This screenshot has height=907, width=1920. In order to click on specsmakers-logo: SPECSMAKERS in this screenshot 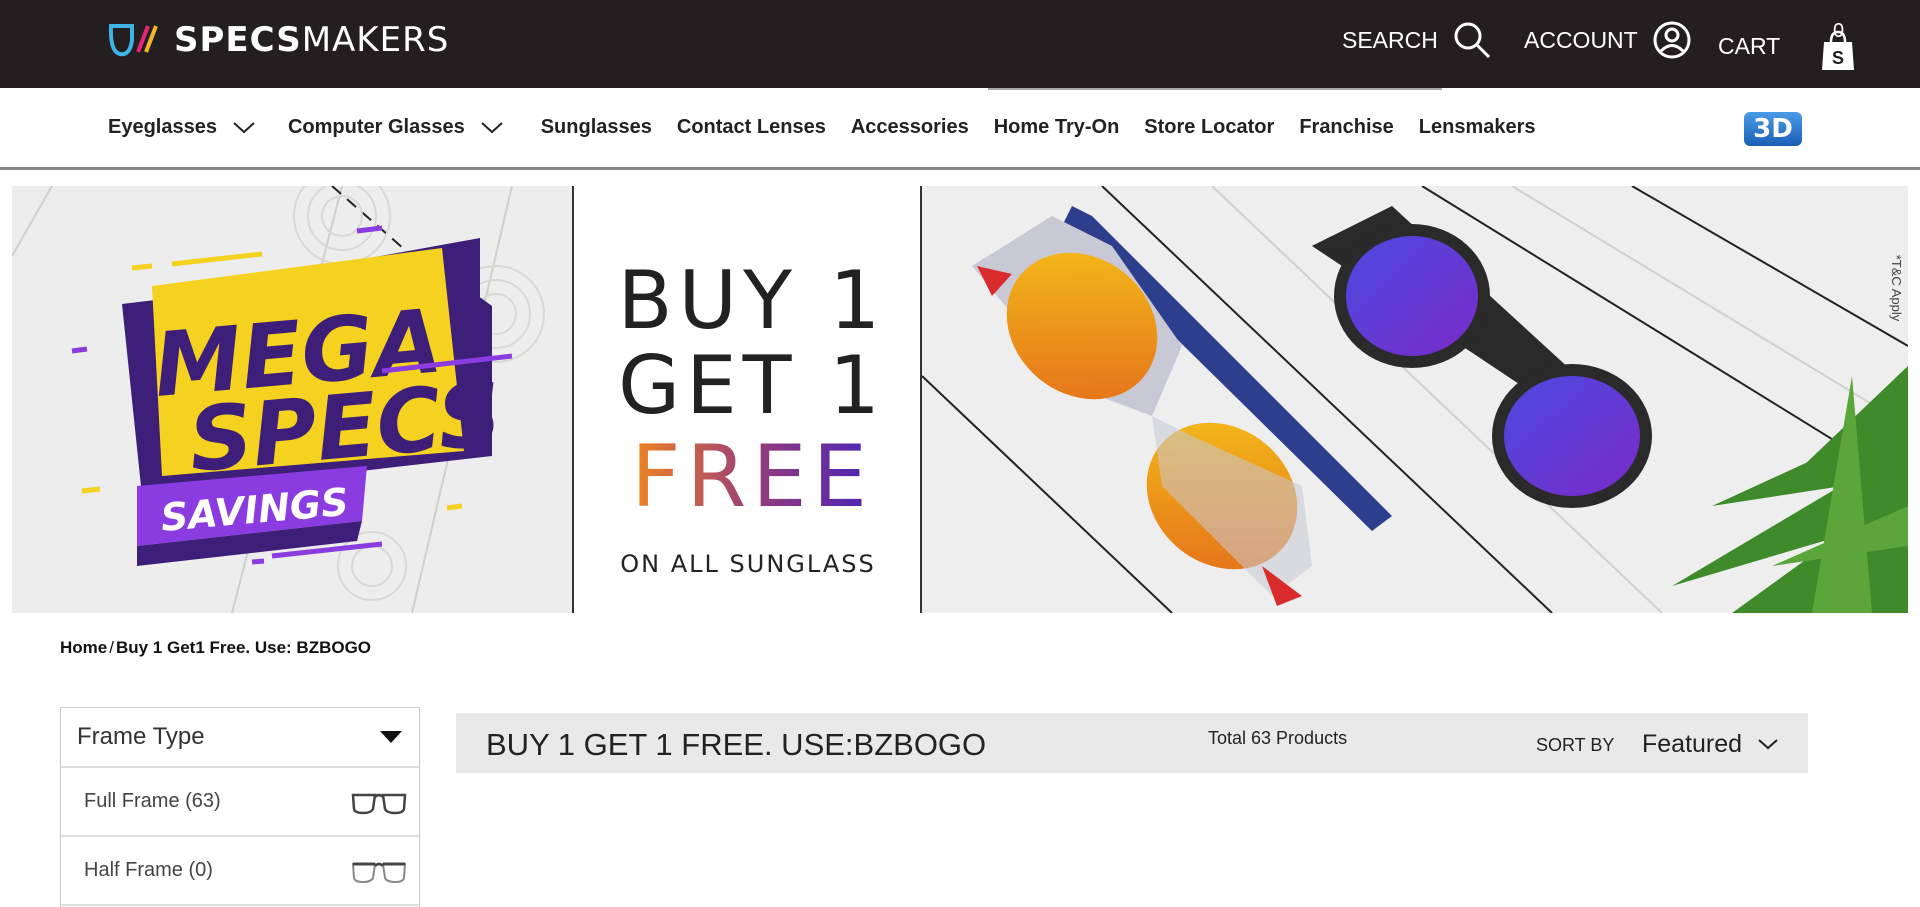, I will do `click(278, 40)`.